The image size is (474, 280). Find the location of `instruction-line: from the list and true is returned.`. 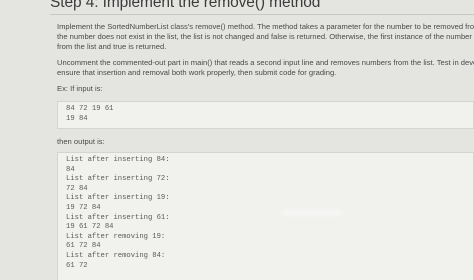

instruction-line: from the list and true is returned. is located at coordinates (112, 46).